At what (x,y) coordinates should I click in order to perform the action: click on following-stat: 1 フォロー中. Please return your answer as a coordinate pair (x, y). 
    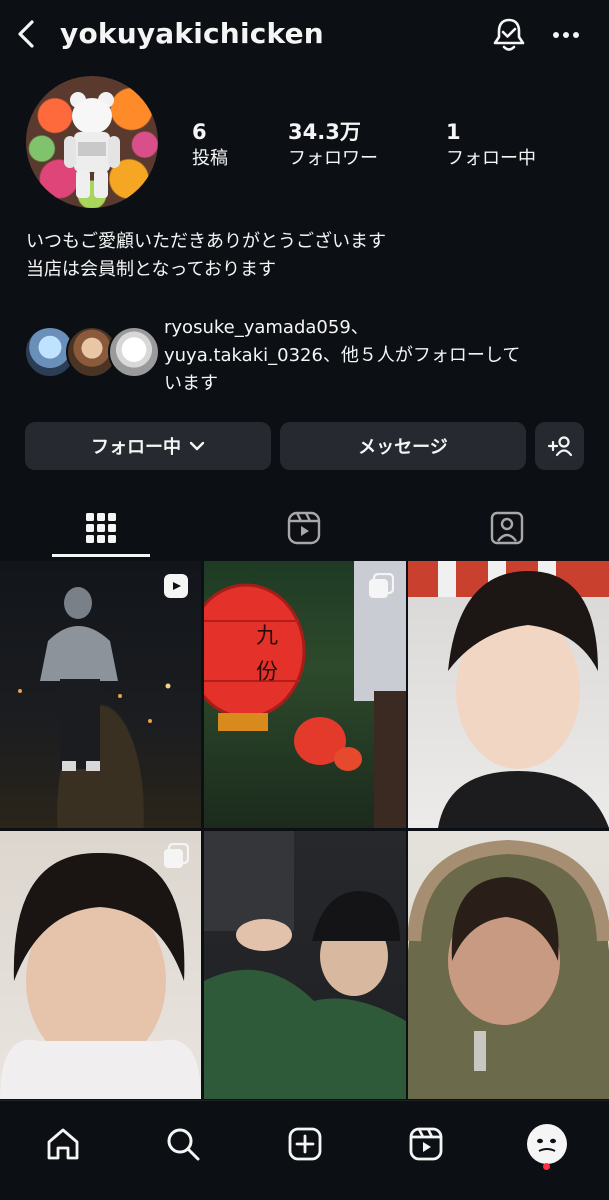
    Looking at the image, I should click on (491, 145).